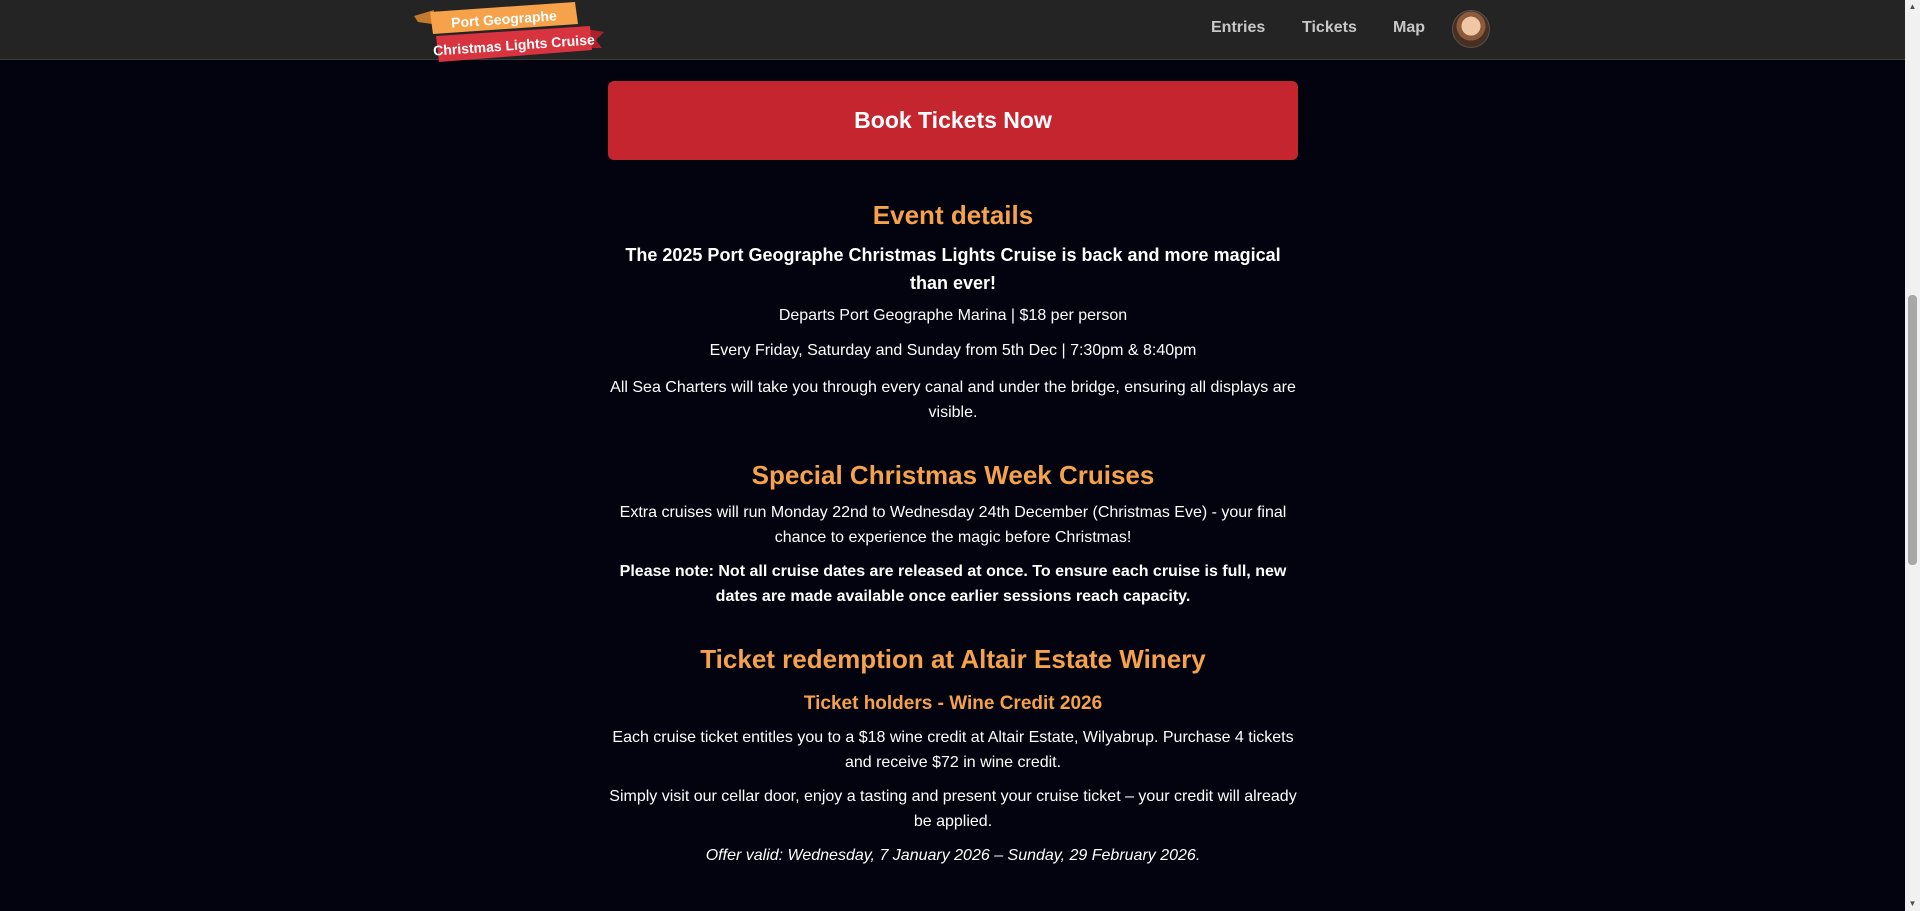 This screenshot has height=911, width=1920. I want to click on logo-banner-icon: Port Geographe Christmas Lights Cruise, so click(509, 32).